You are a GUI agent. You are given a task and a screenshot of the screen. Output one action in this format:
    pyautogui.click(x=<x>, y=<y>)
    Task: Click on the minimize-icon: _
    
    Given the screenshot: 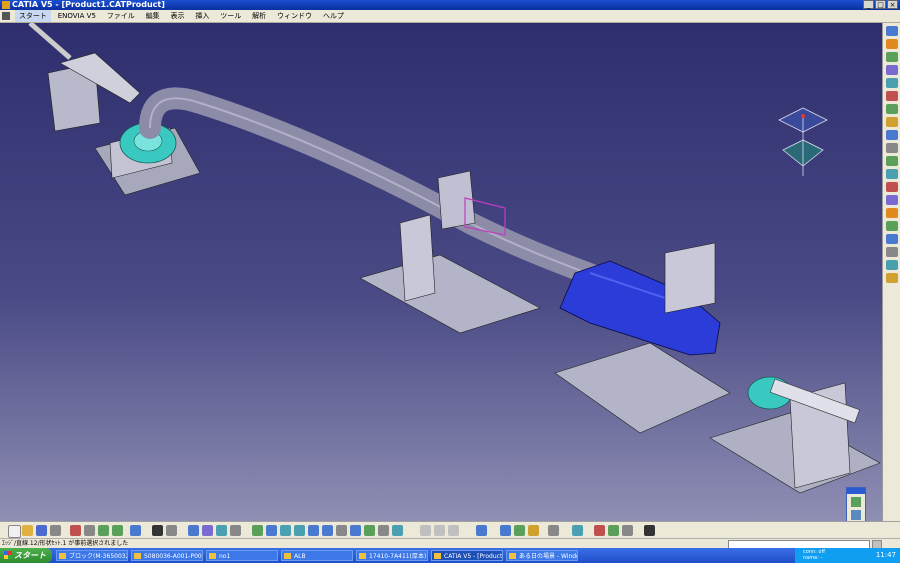 What is the action you would take?
    pyautogui.click(x=868, y=4)
    